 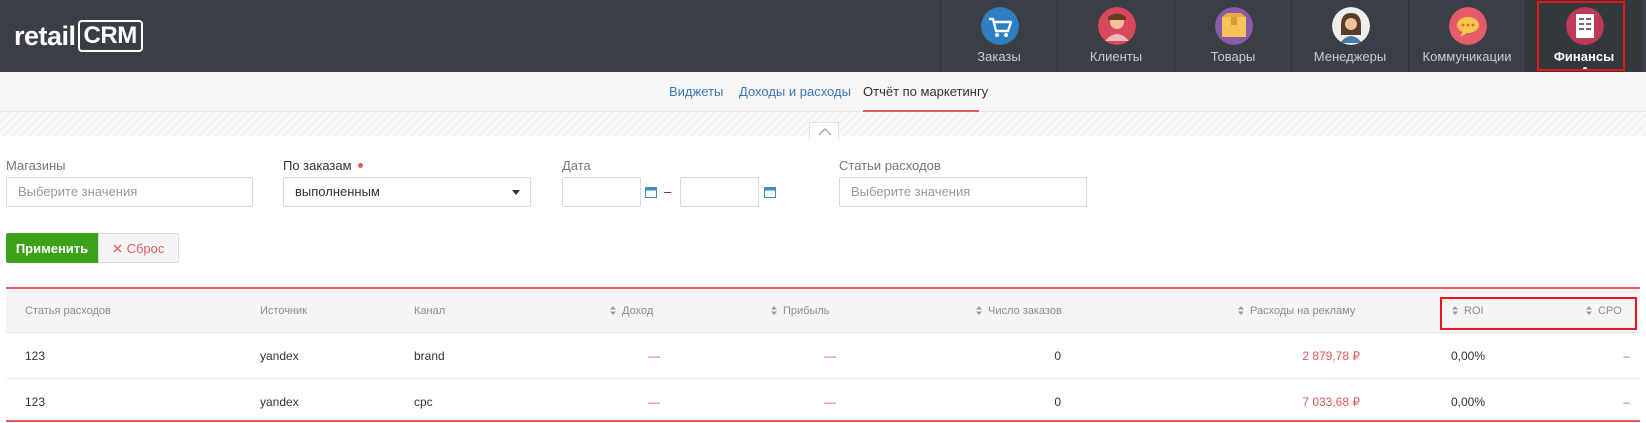 I want to click on nav-label-communications: Коммуникации, so click(x=1467, y=56).